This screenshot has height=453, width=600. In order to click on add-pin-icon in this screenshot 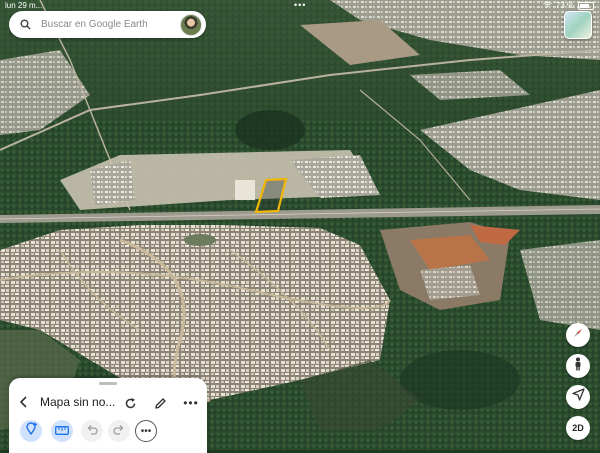, I will do `click(31, 431)`.